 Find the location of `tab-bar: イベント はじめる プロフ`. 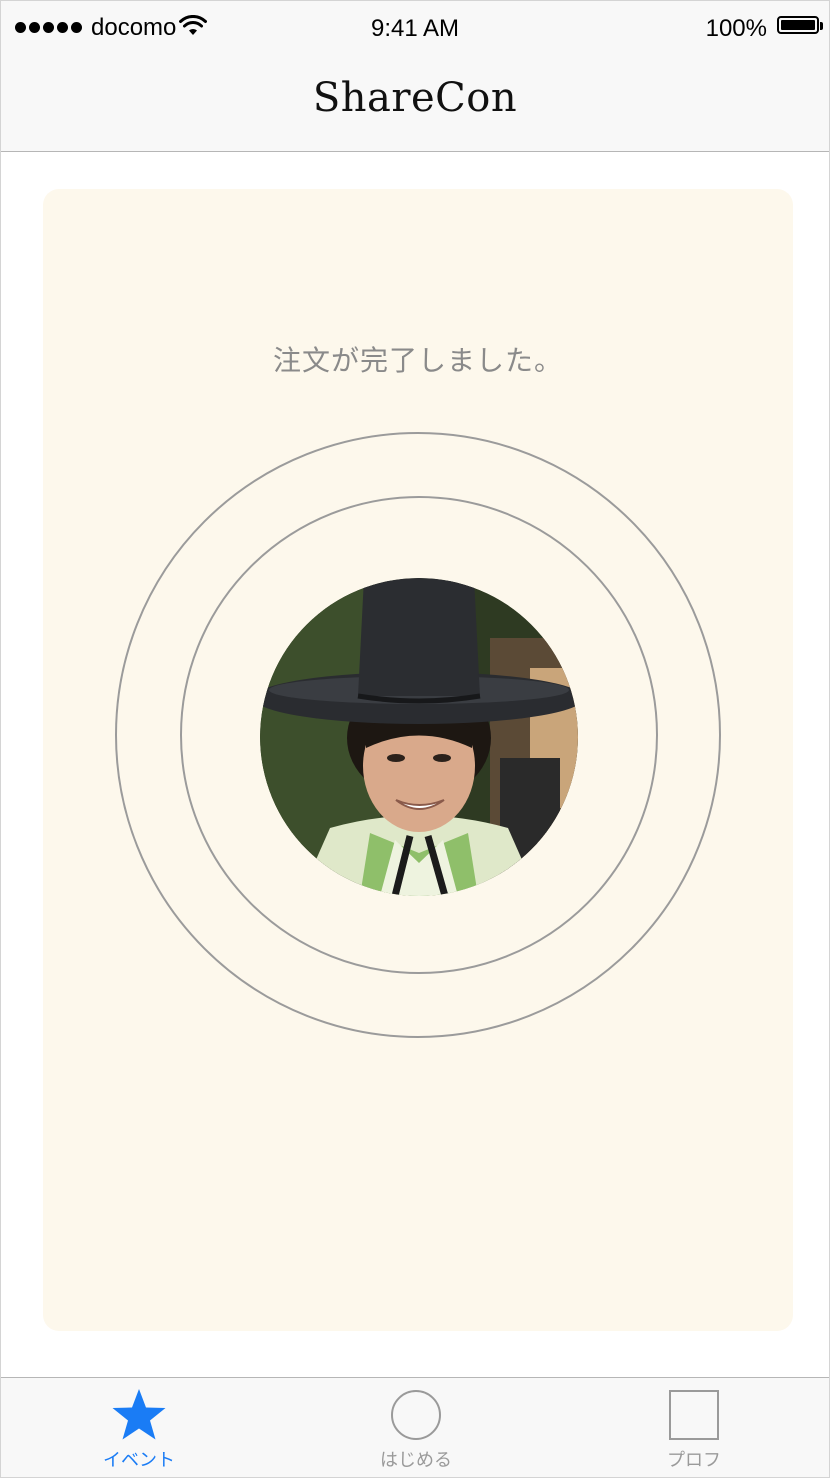

tab-bar: イベント はじめる プロフ is located at coordinates (415, 1427).